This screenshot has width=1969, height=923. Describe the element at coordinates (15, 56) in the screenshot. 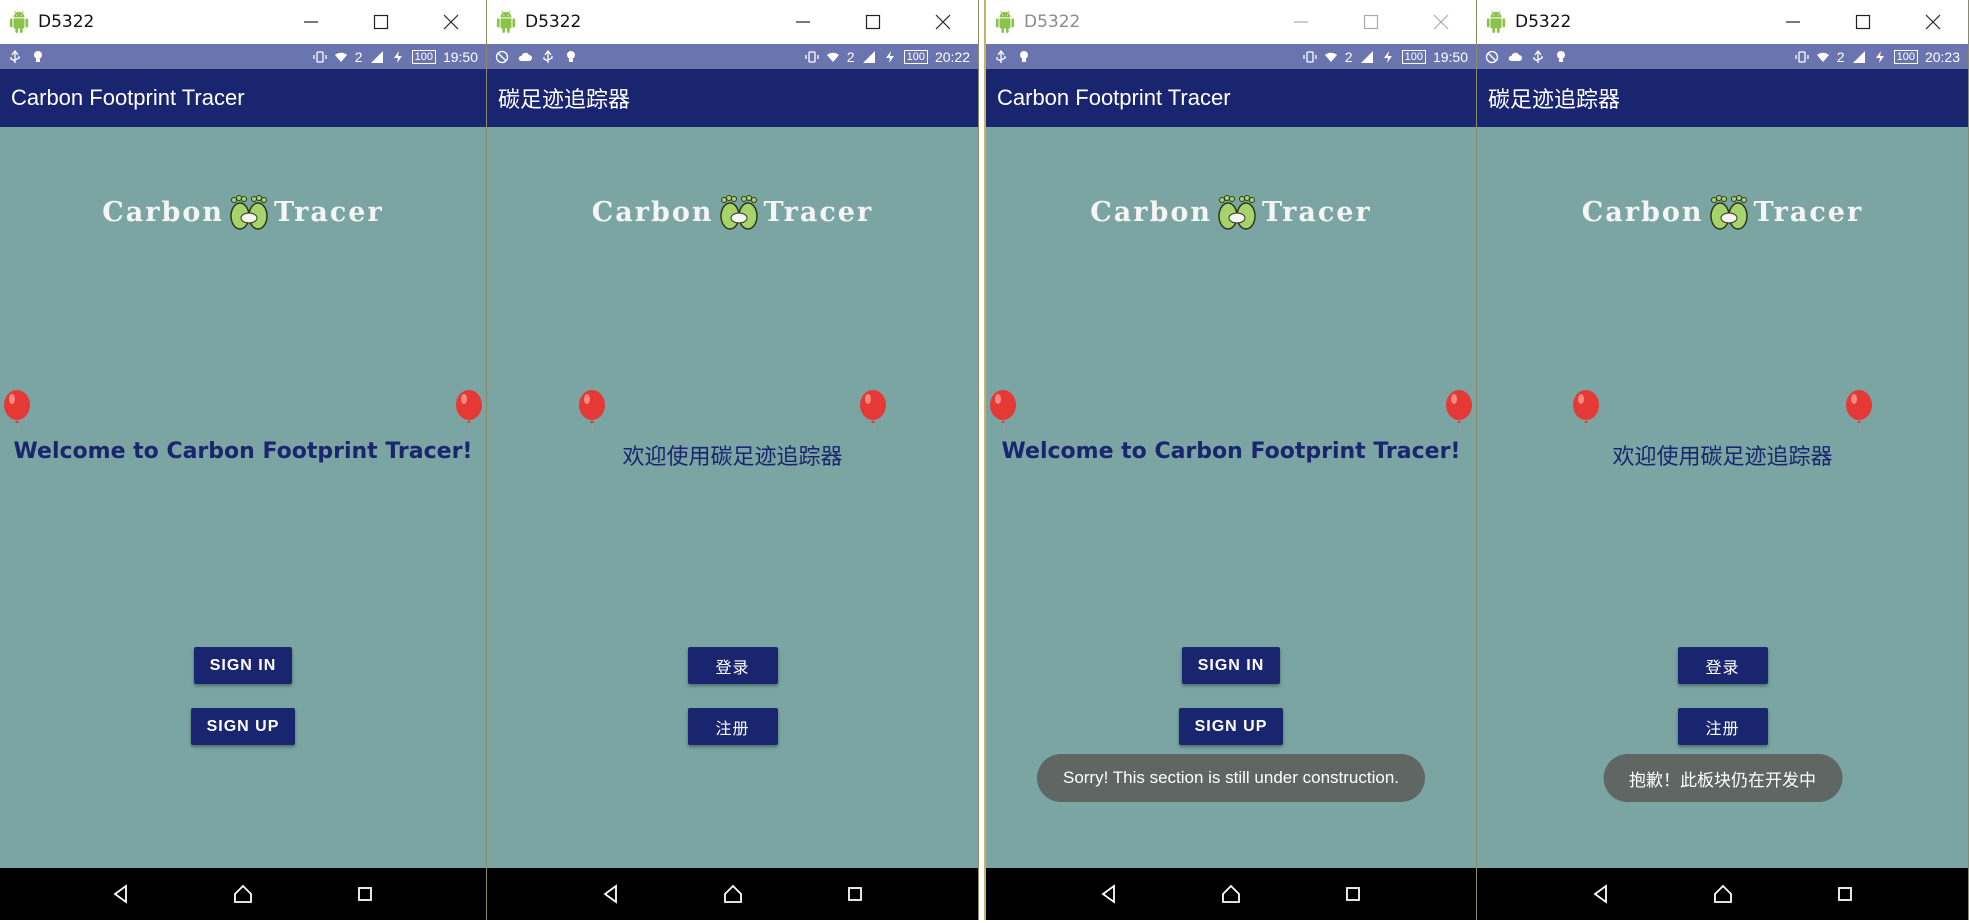

I see `usb-icon` at that location.